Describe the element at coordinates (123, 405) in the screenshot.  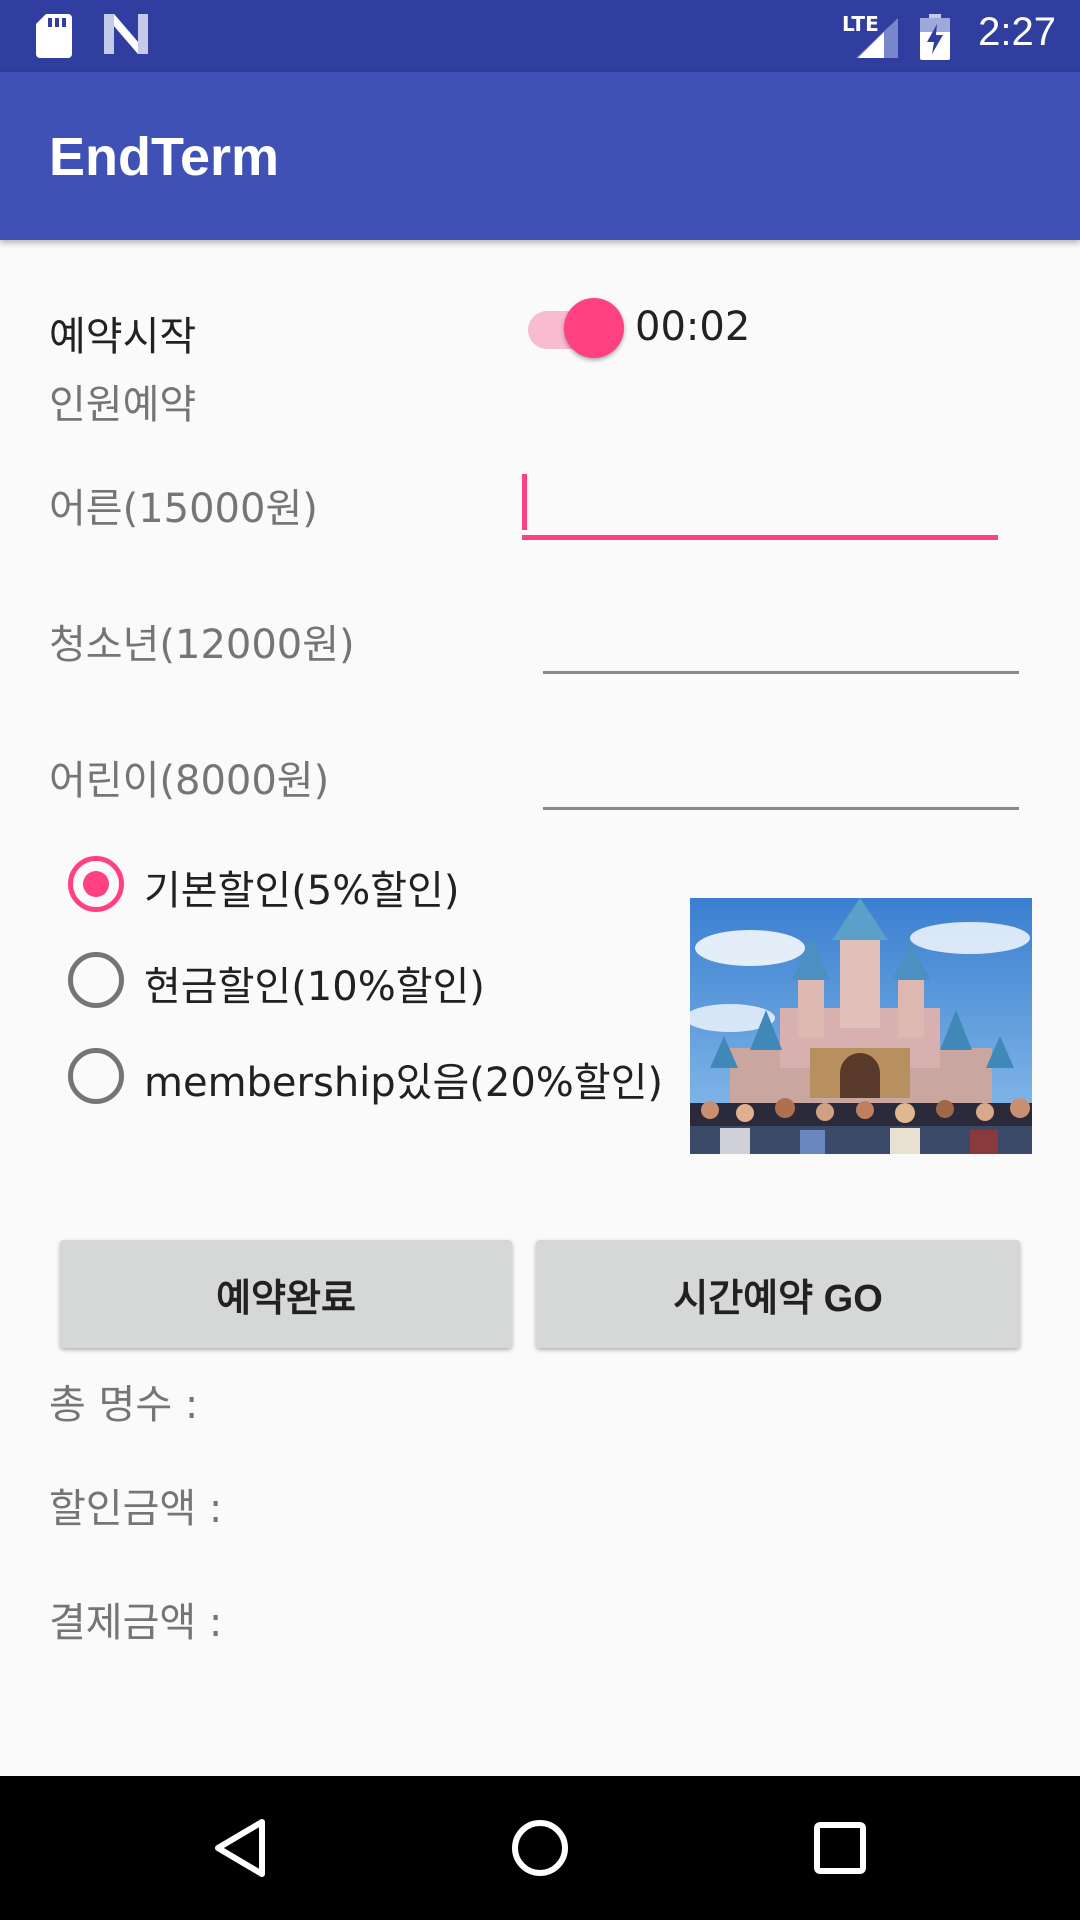
I see `section-label-people: 인원예약` at that location.